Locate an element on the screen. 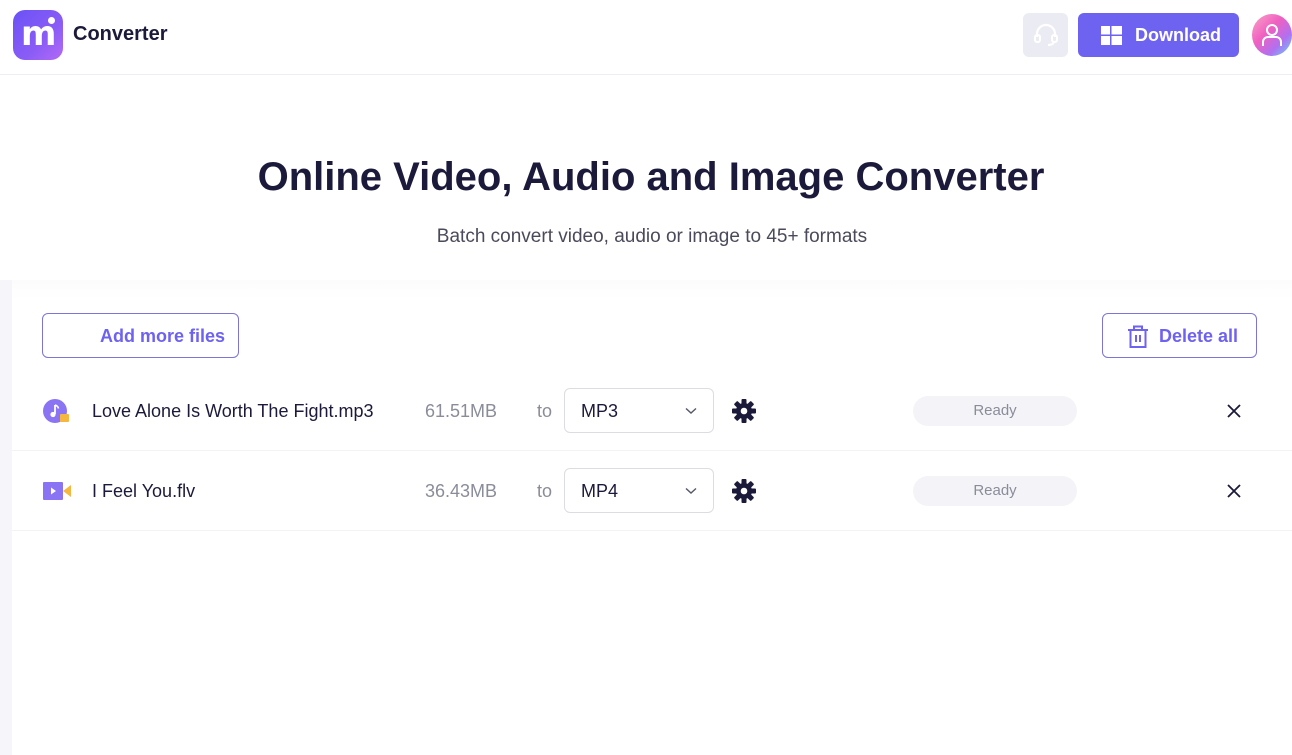 The height and width of the screenshot is (755, 1292). delete-all-button: Delete all is located at coordinates (1179, 335).